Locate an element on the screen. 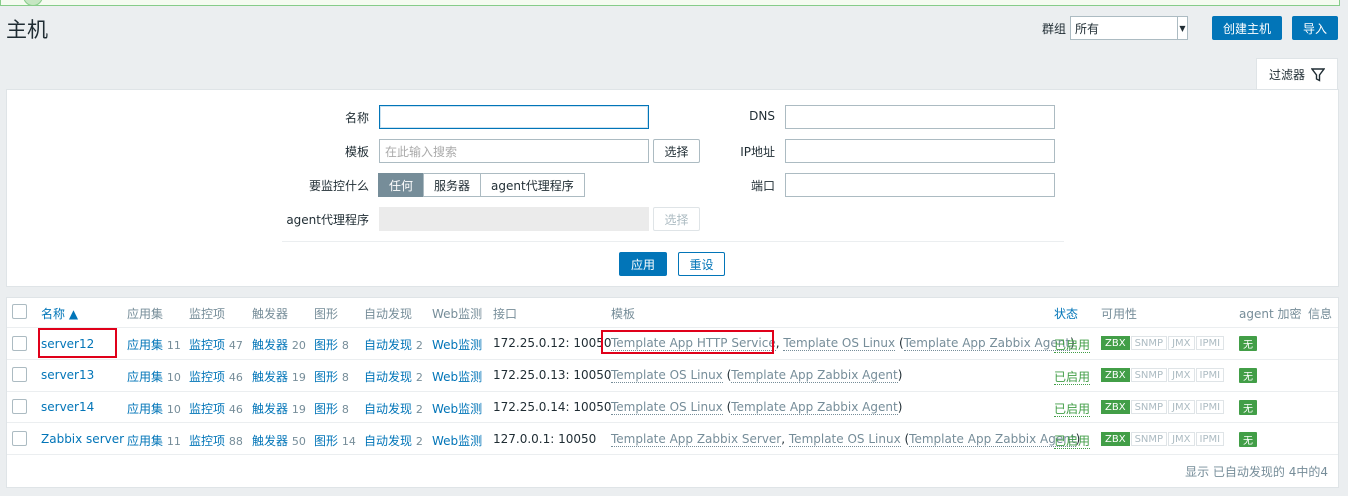 This screenshot has height=496, width=1348. col-status: 状态 is located at coordinates (1066, 313).